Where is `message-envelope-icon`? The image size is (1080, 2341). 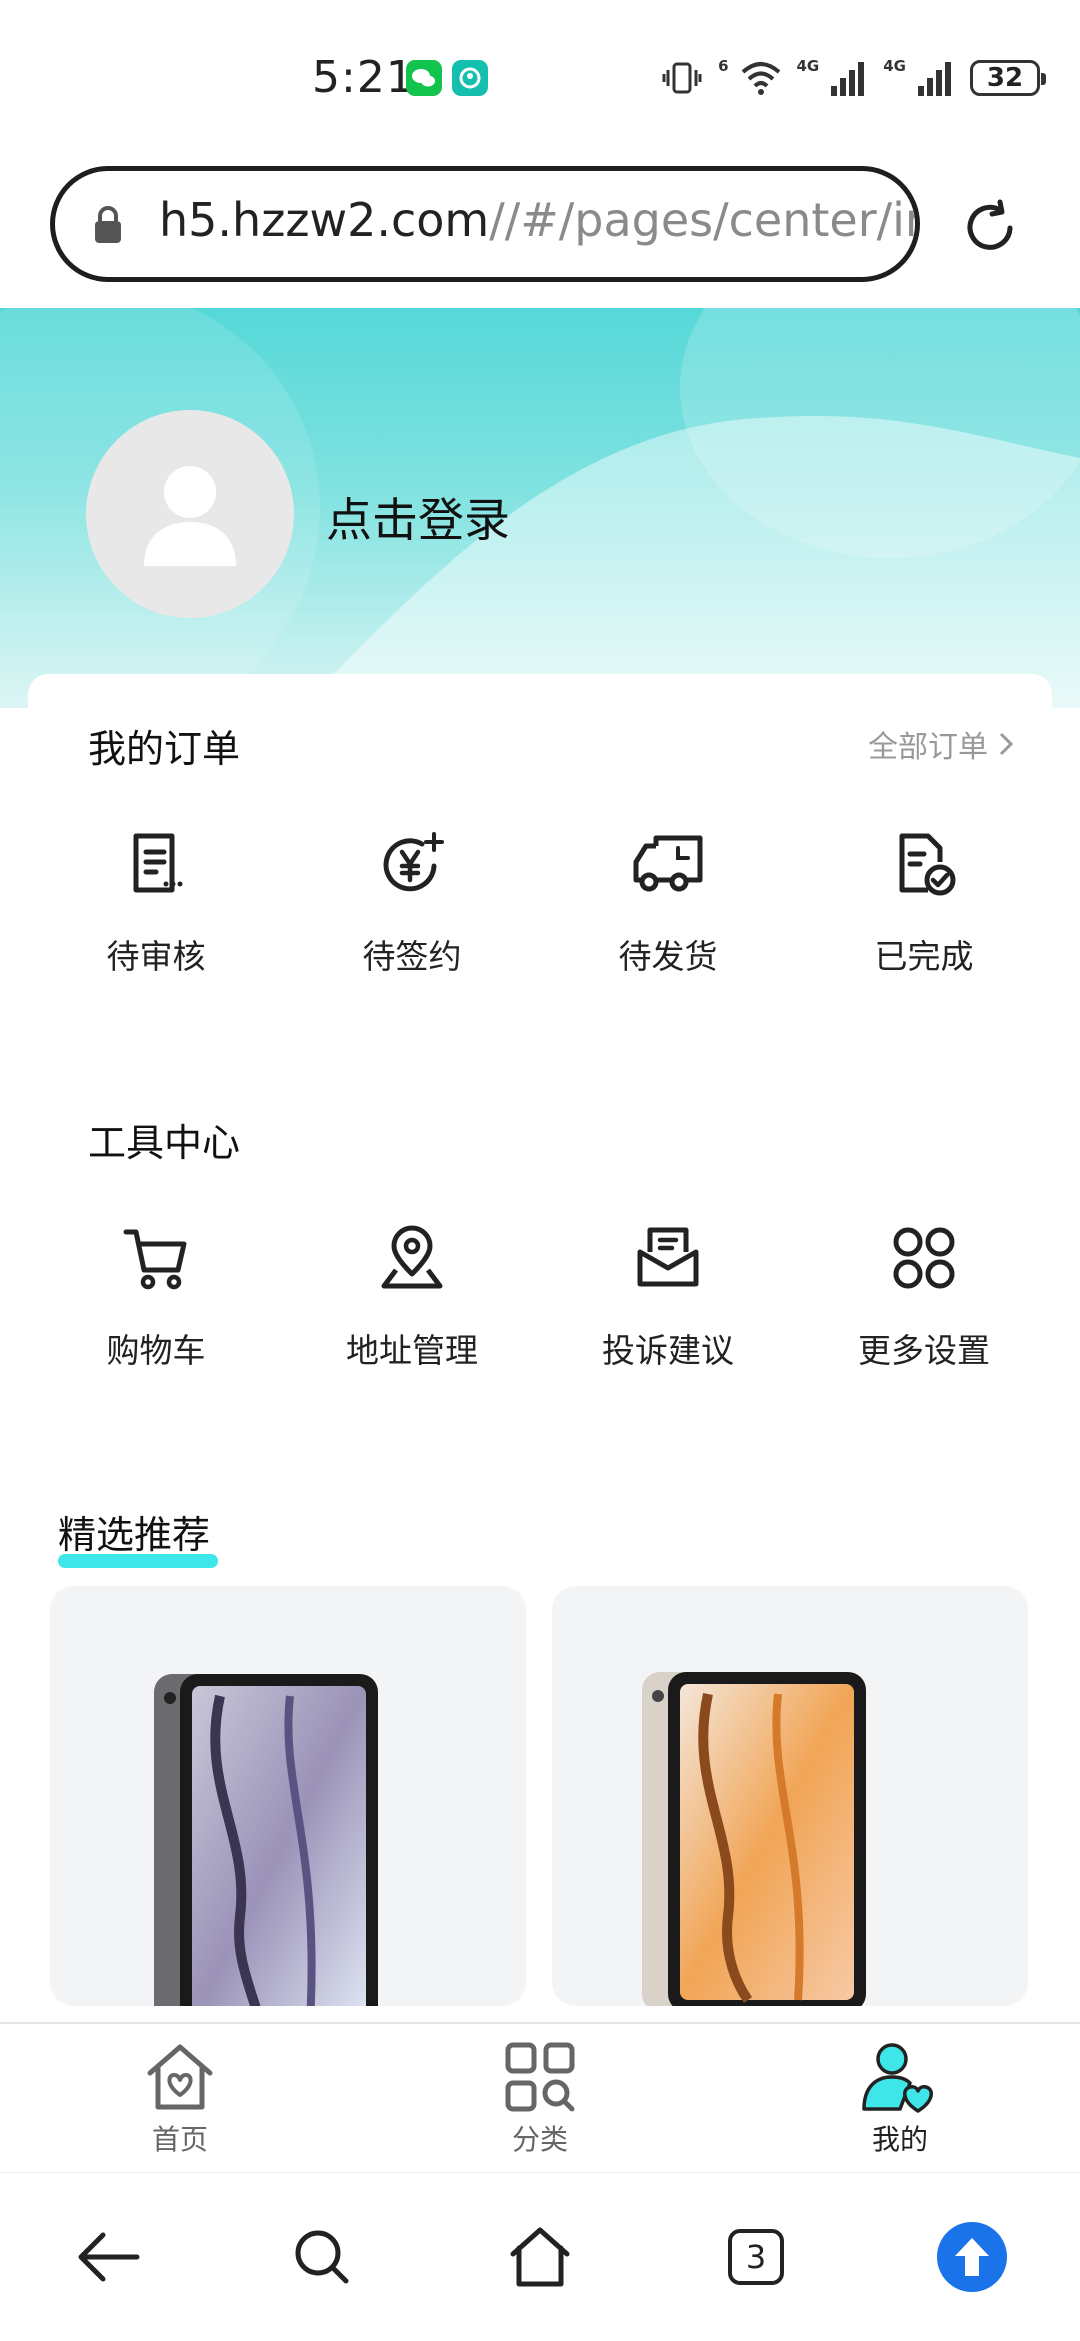
message-envelope-icon is located at coordinates (668, 1258).